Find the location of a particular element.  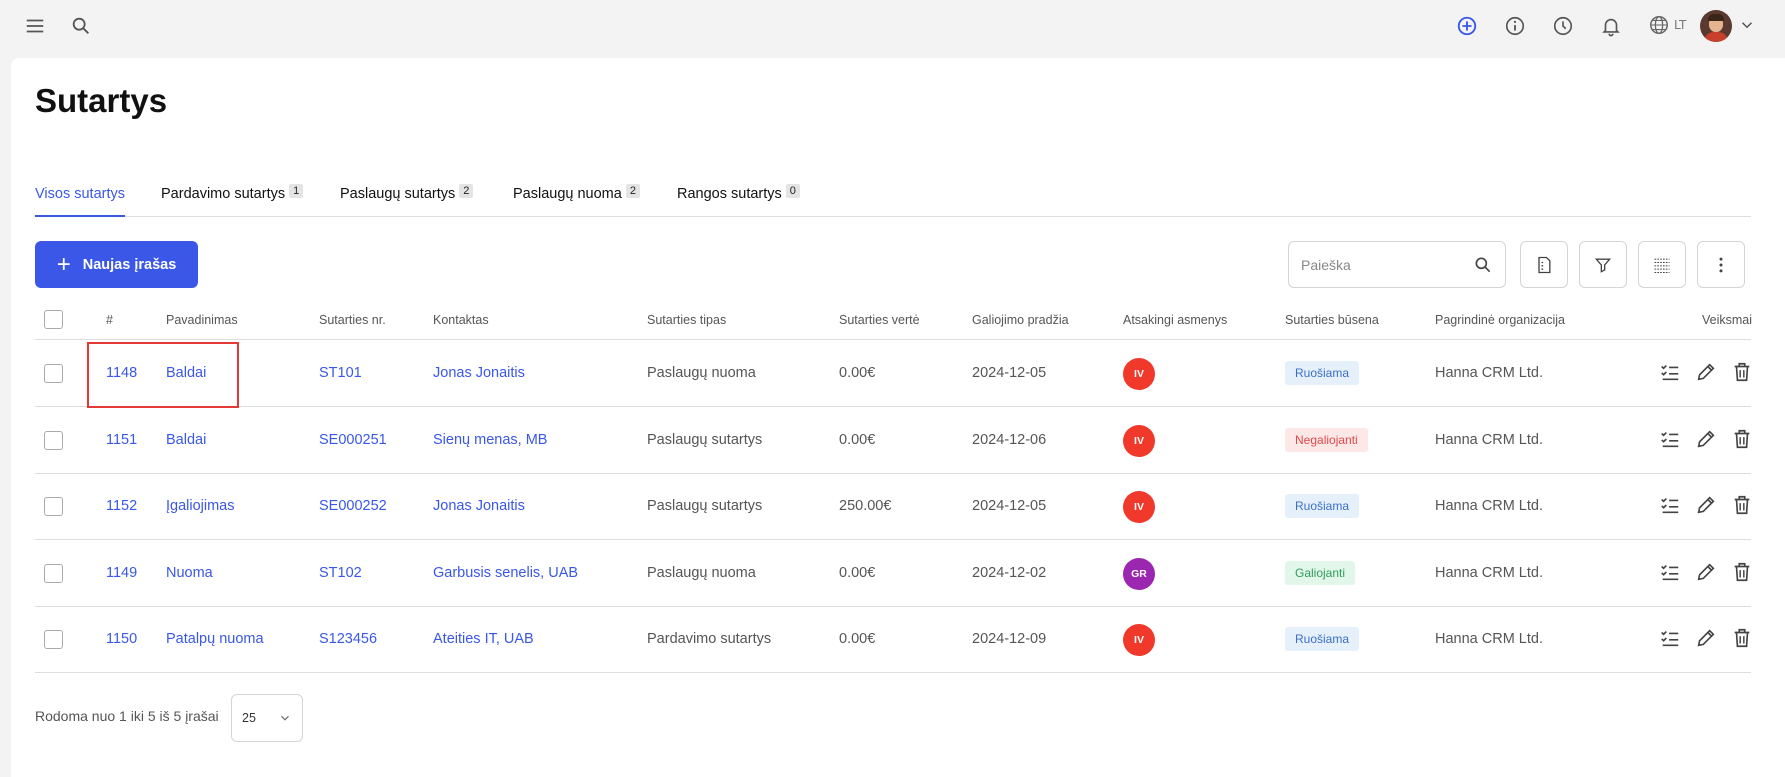

status-badge: Ruošiama is located at coordinates (1322, 506).